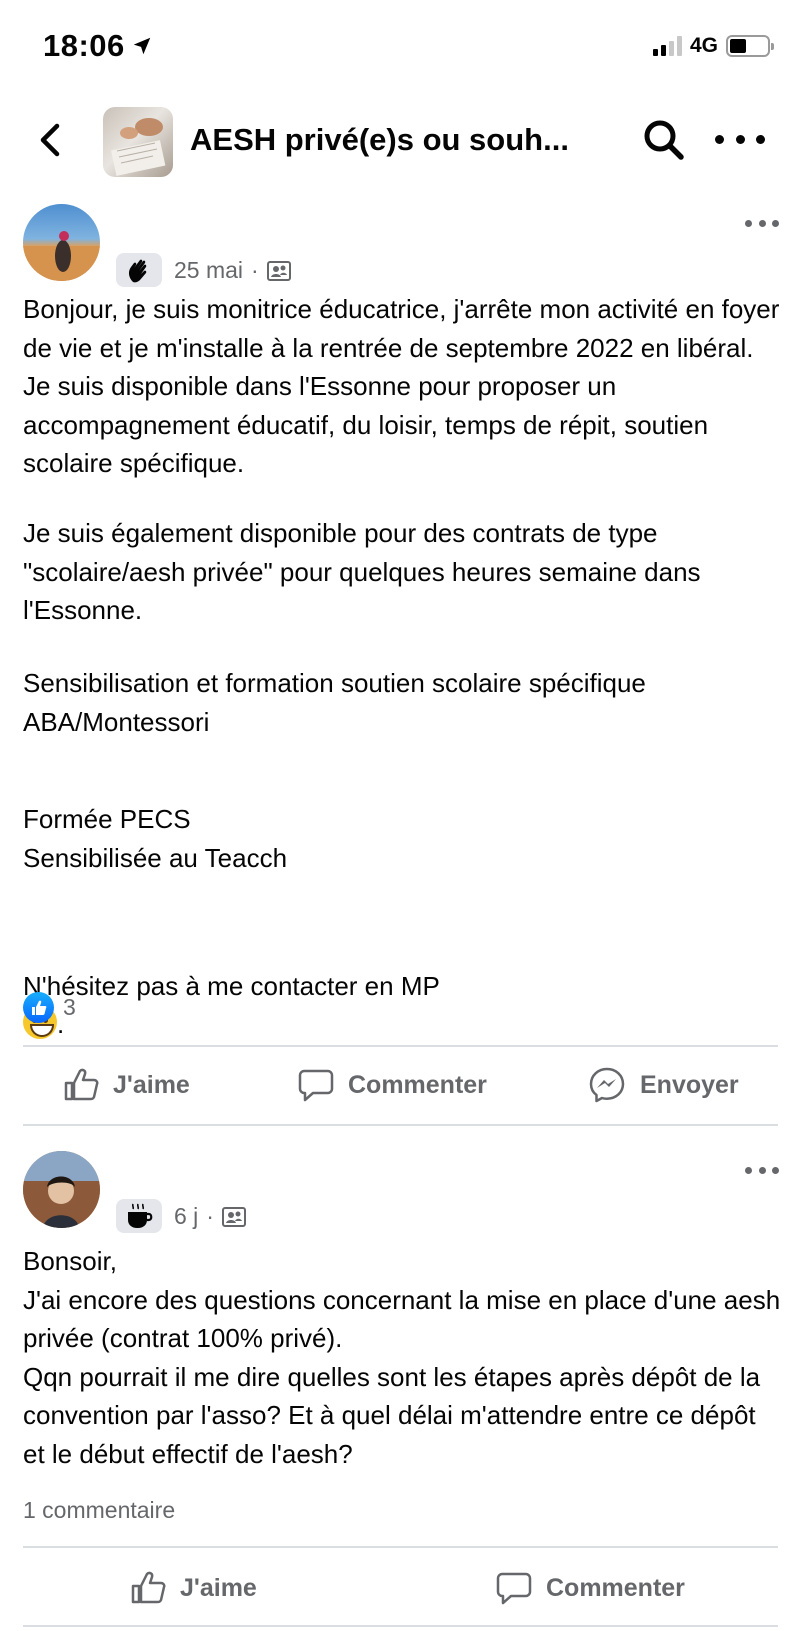  Describe the element at coordinates (703, 45) in the screenshot. I see `network-type: 4G` at that location.